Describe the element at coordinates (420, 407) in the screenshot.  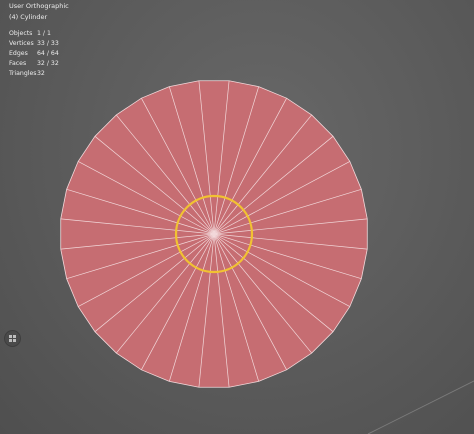
I see `grid-line` at that location.